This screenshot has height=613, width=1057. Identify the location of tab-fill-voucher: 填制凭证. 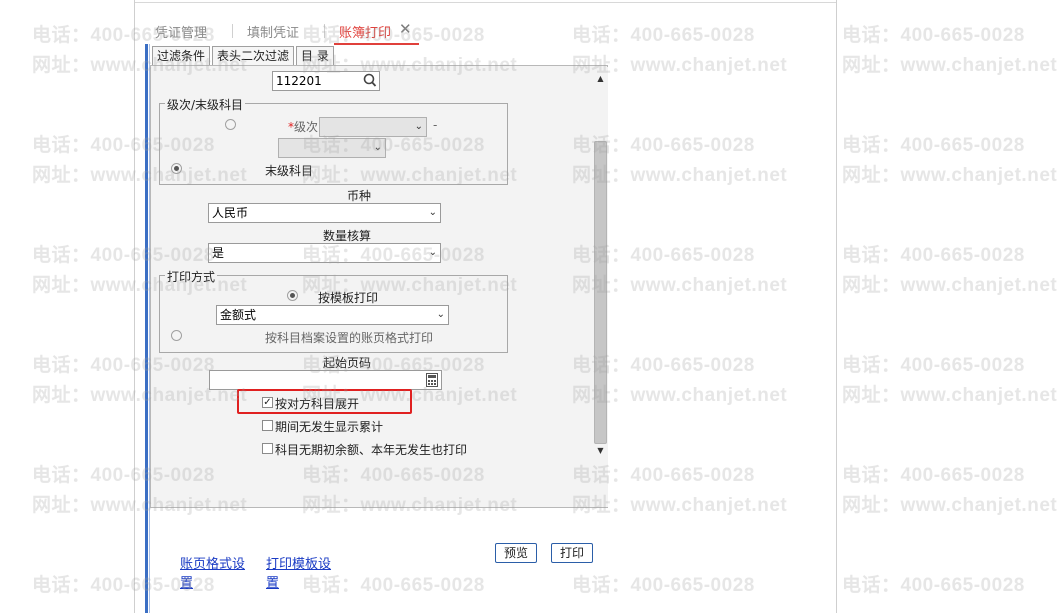
(273, 31).